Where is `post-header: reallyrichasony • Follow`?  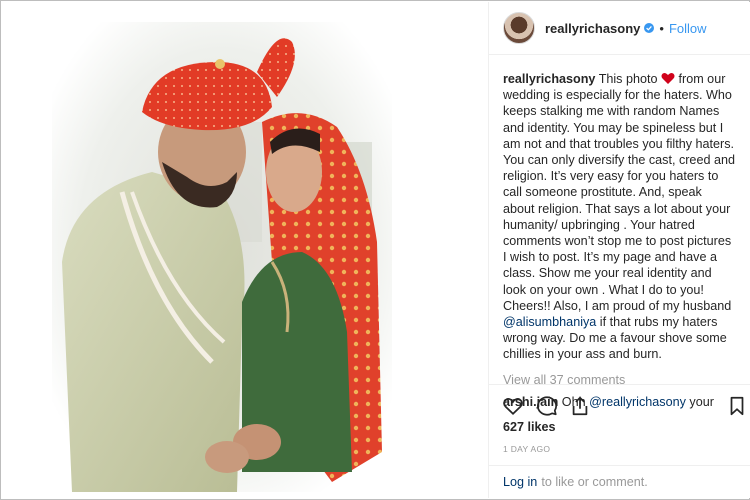
post-header: reallyrichasony • Follow is located at coordinates (619, 28).